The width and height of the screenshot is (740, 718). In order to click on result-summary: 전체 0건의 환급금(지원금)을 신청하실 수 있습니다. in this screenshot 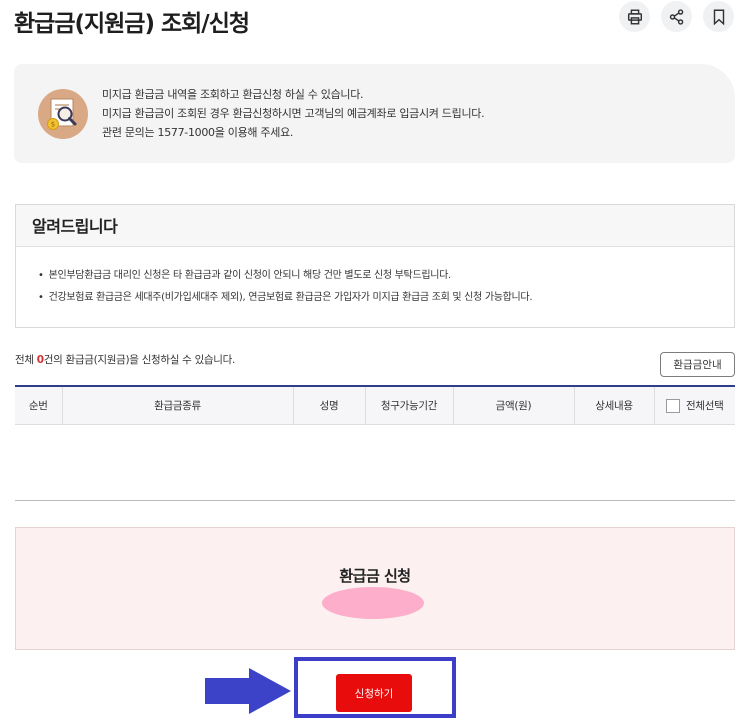, I will do `click(125, 359)`.